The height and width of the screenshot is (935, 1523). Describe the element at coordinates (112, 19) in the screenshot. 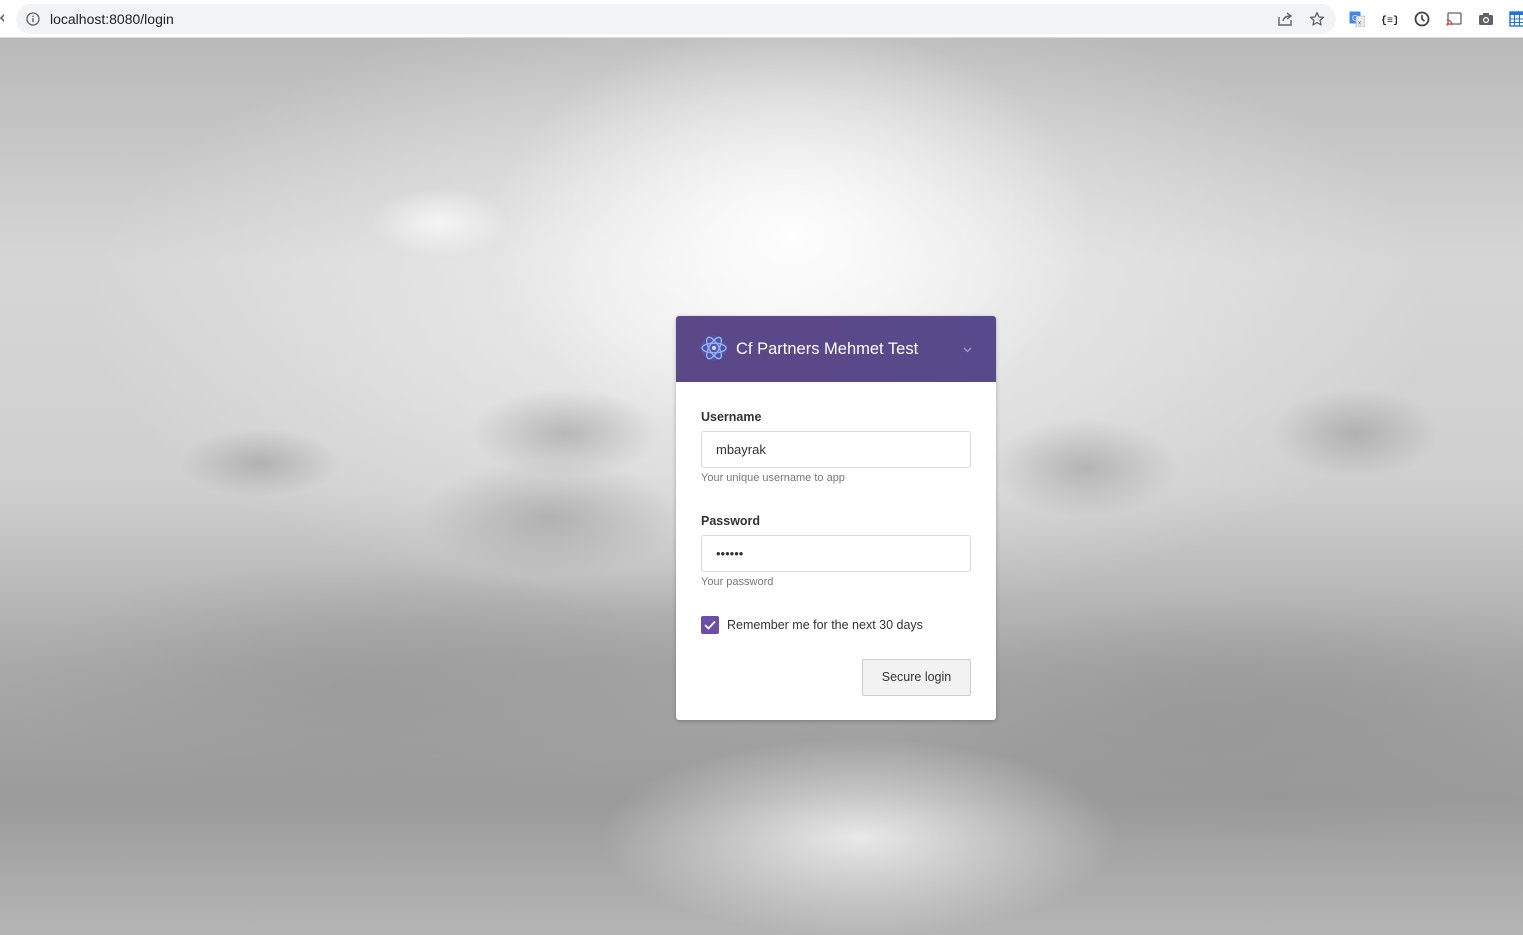

I see `url-text: localhost:8080/login` at that location.